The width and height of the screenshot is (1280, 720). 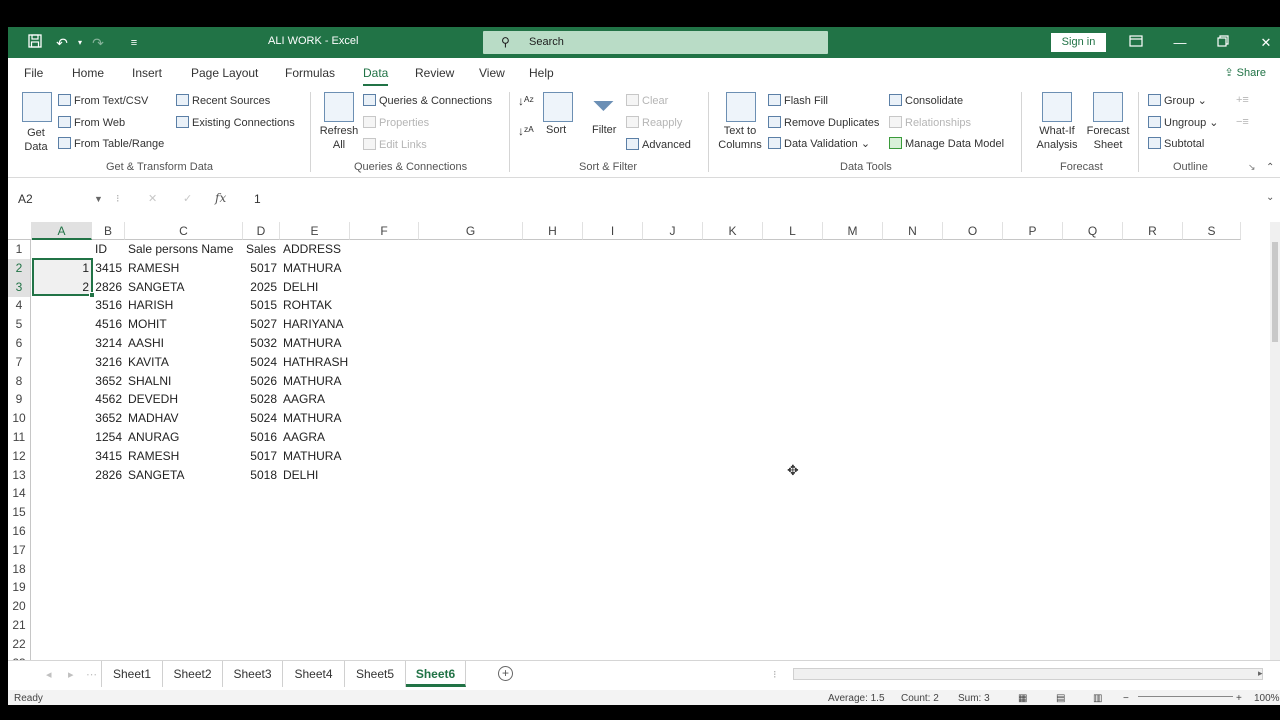 What do you see at coordinates (946, 143) in the screenshot?
I see `manage-data-model-button: Manage Data Model` at bounding box center [946, 143].